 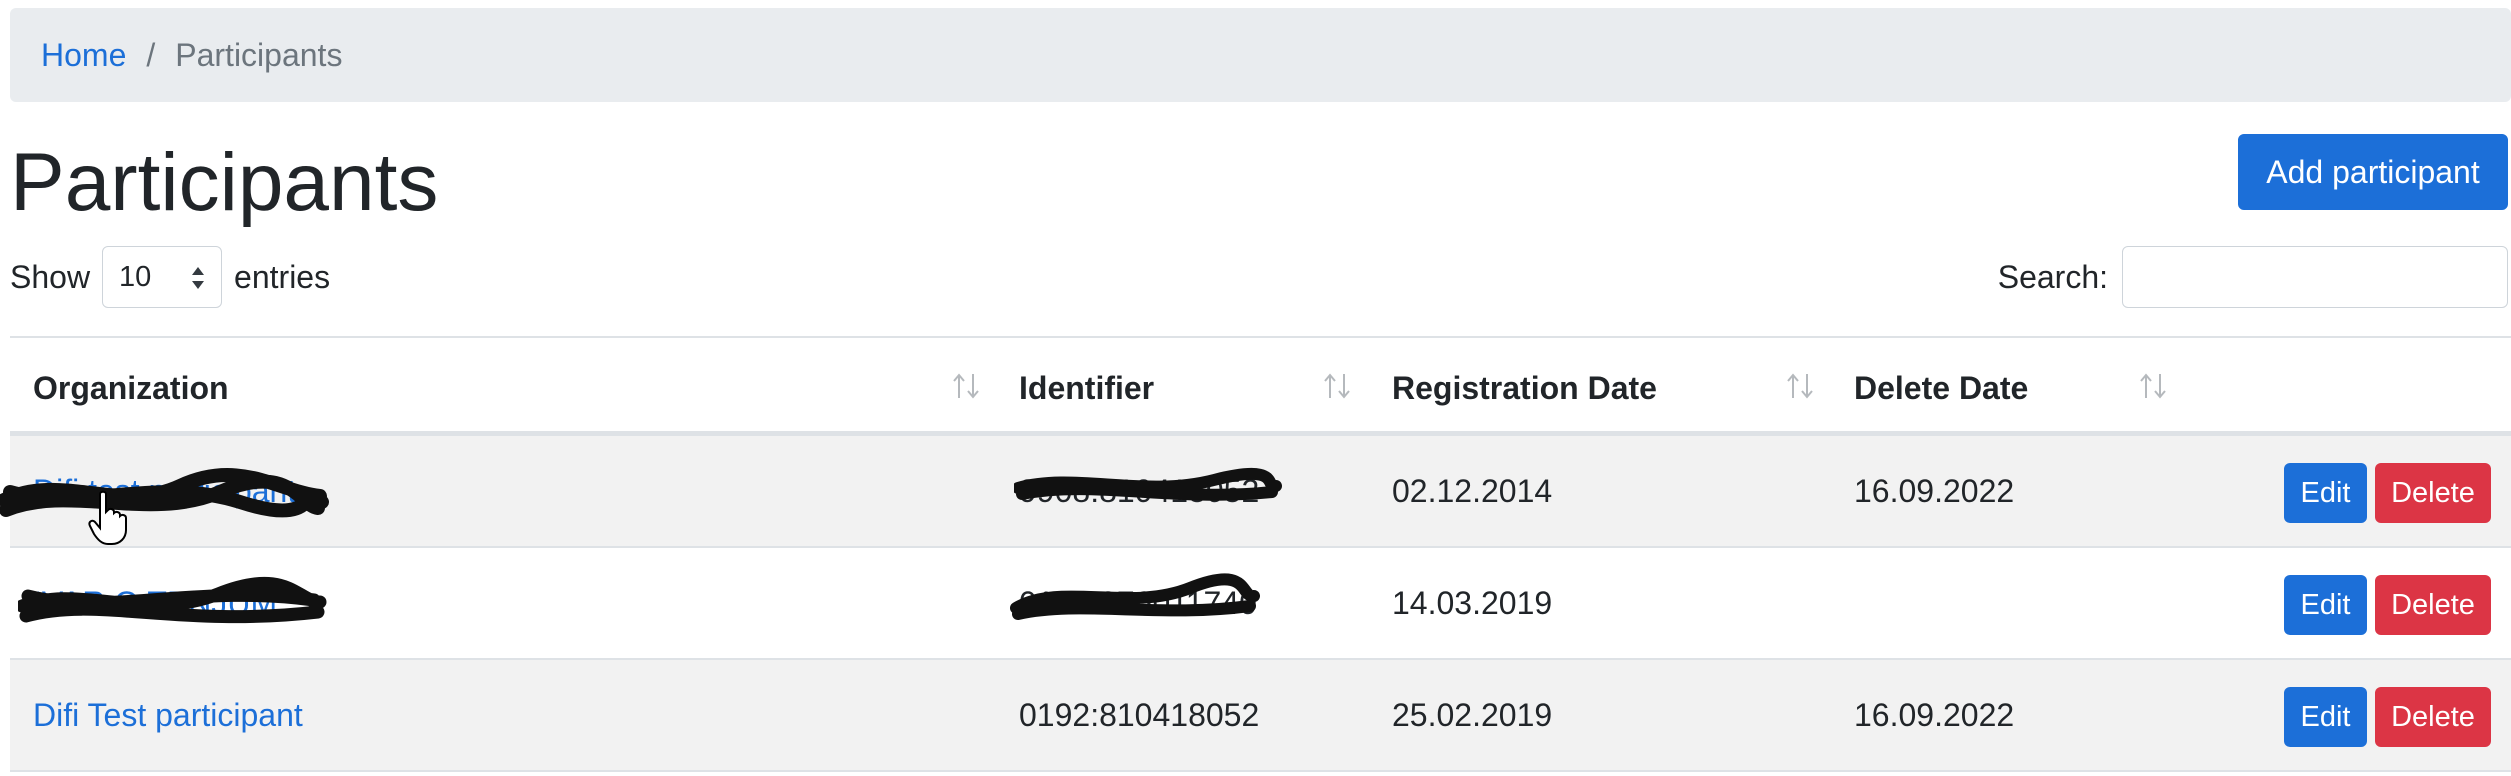 What do you see at coordinates (1260, 55) in the screenshot?
I see `breadcrumb: Home / Participants` at bounding box center [1260, 55].